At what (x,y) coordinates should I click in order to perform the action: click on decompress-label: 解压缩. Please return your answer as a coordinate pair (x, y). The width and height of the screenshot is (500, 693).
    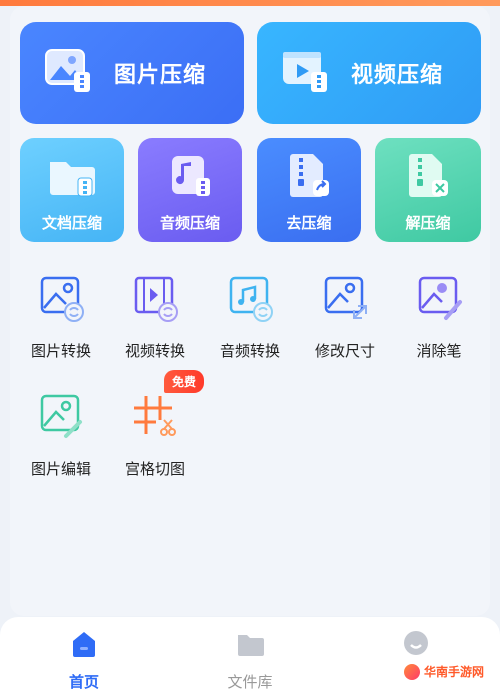
    Looking at the image, I should click on (428, 223).